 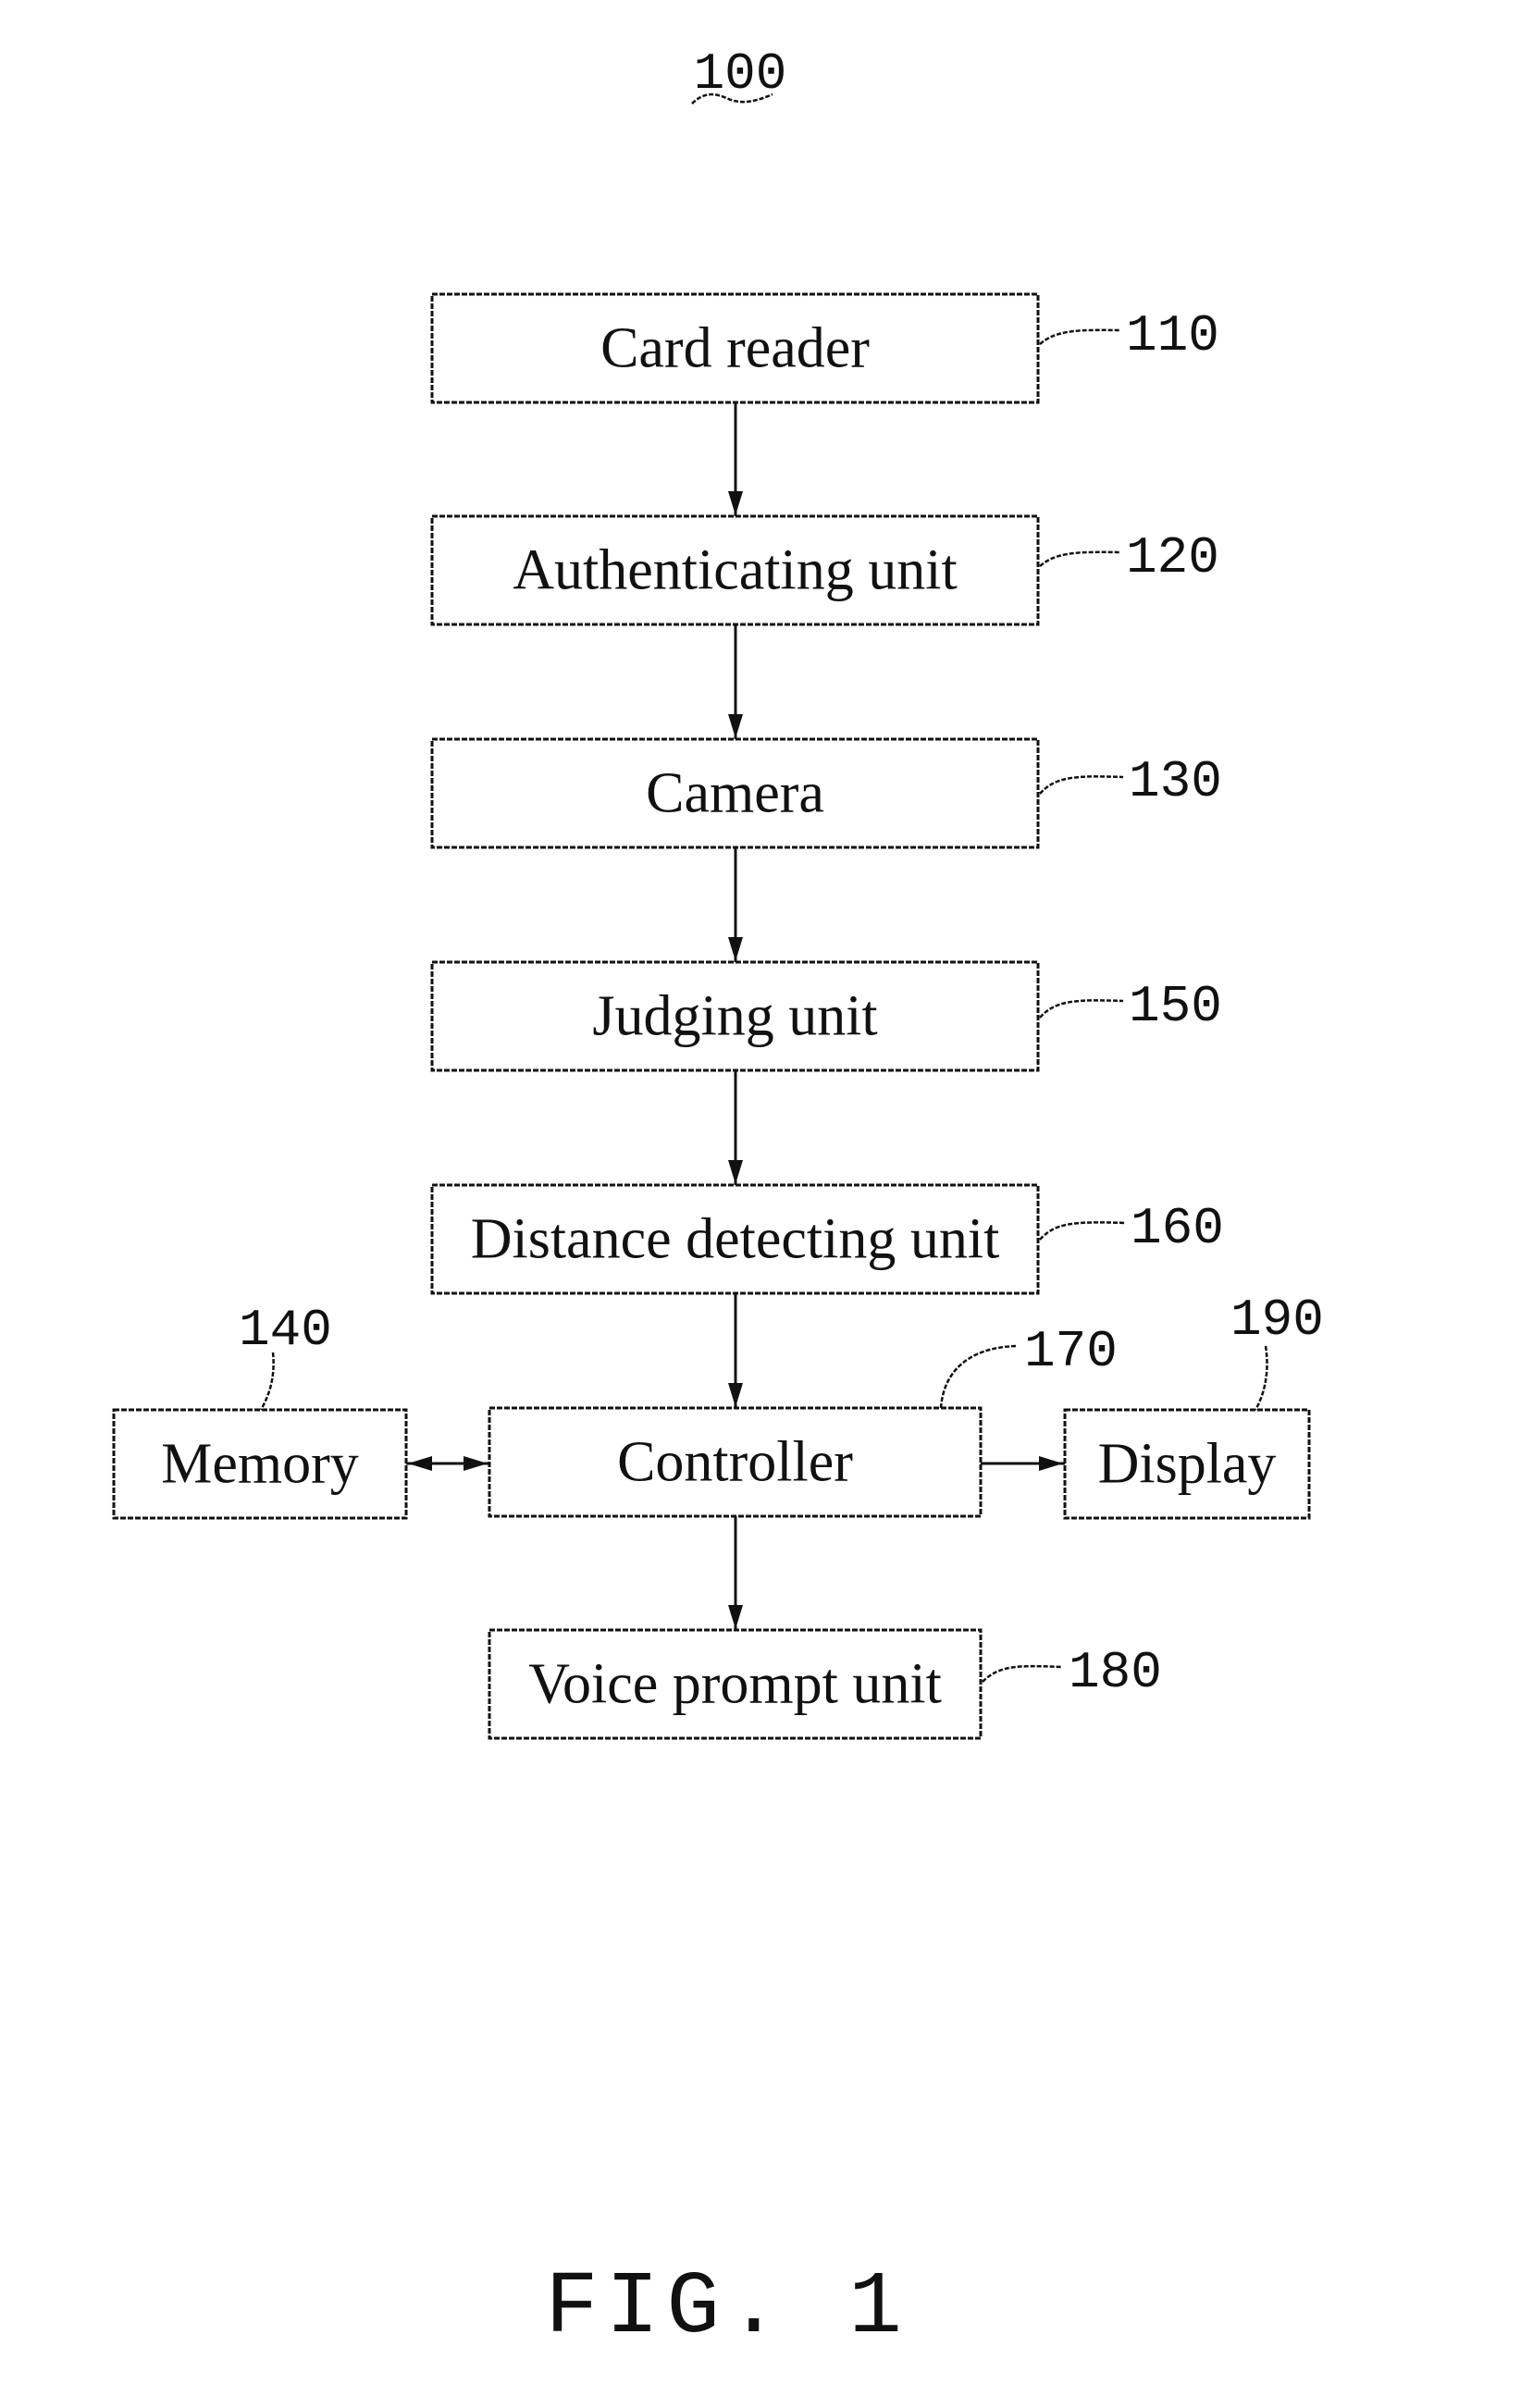 I want to click on block-judging-unit: Judging unit, so click(x=735, y=1016).